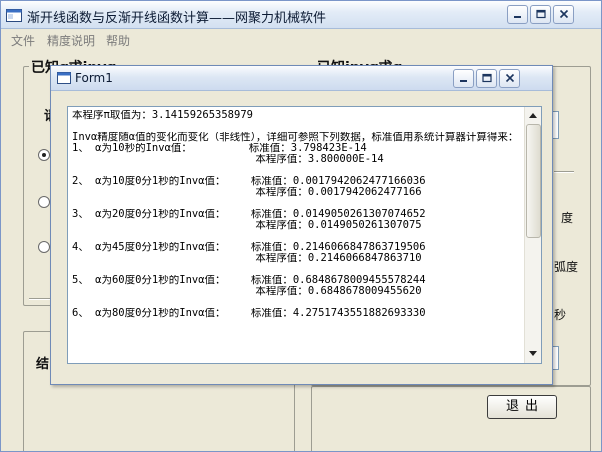  I want to click on form1-title: Form1, so click(94, 78).